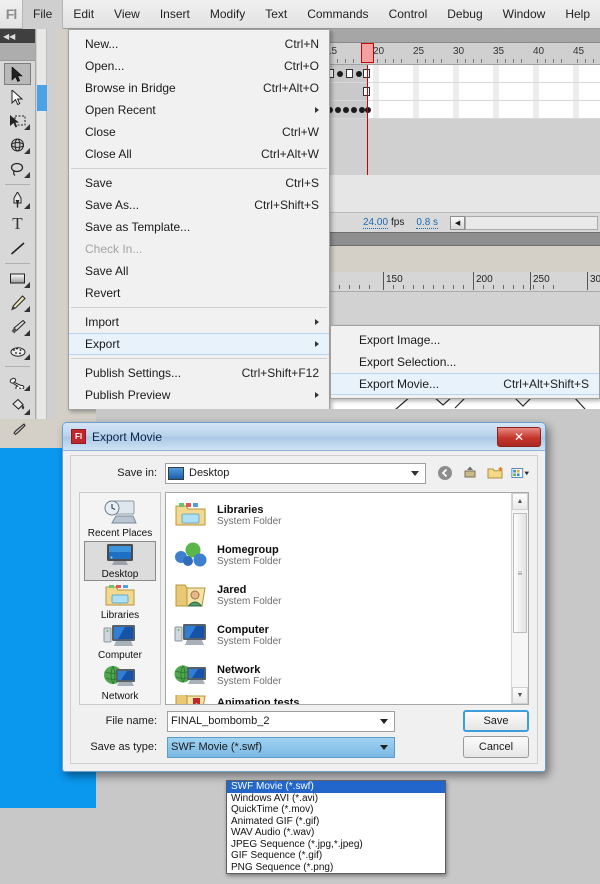 The width and height of the screenshot is (600, 884). I want to click on menu-file: File, so click(43, 14).